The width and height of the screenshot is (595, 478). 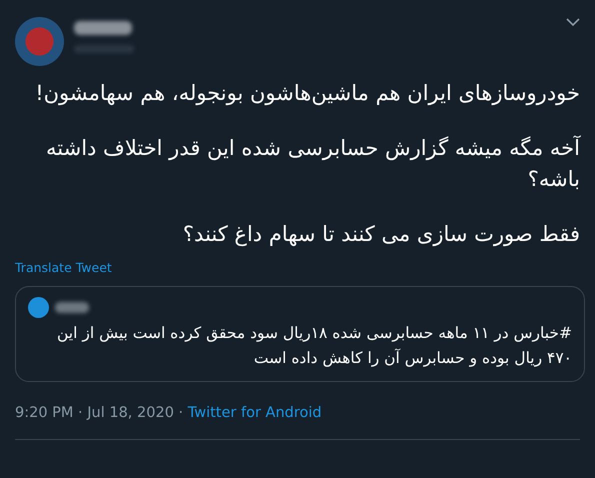 What do you see at coordinates (63, 267) in the screenshot?
I see `translate-link: Translate Tweet` at bounding box center [63, 267].